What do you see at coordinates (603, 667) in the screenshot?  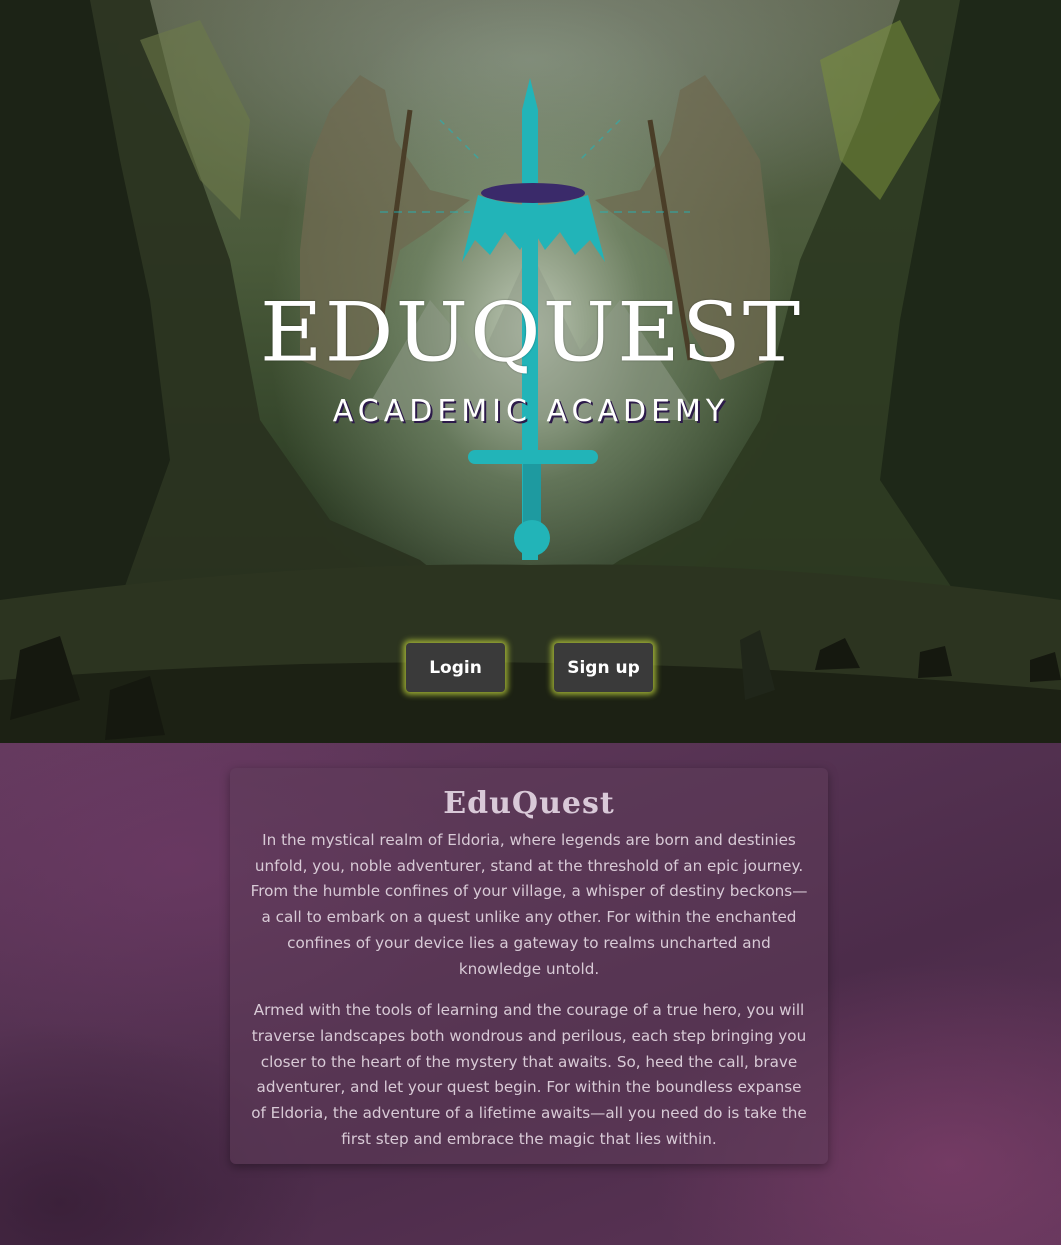 I see `signup-button: Sign up` at bounding box center [603, 667].